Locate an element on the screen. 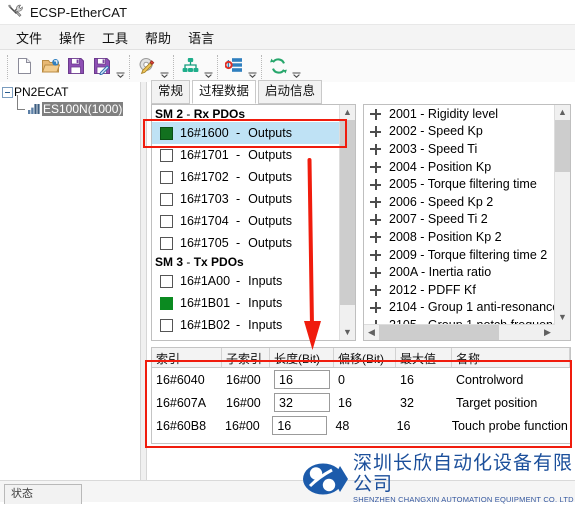 The width and height of the screenshot is (575, 505). save-button is located at coordinates (76, 67).